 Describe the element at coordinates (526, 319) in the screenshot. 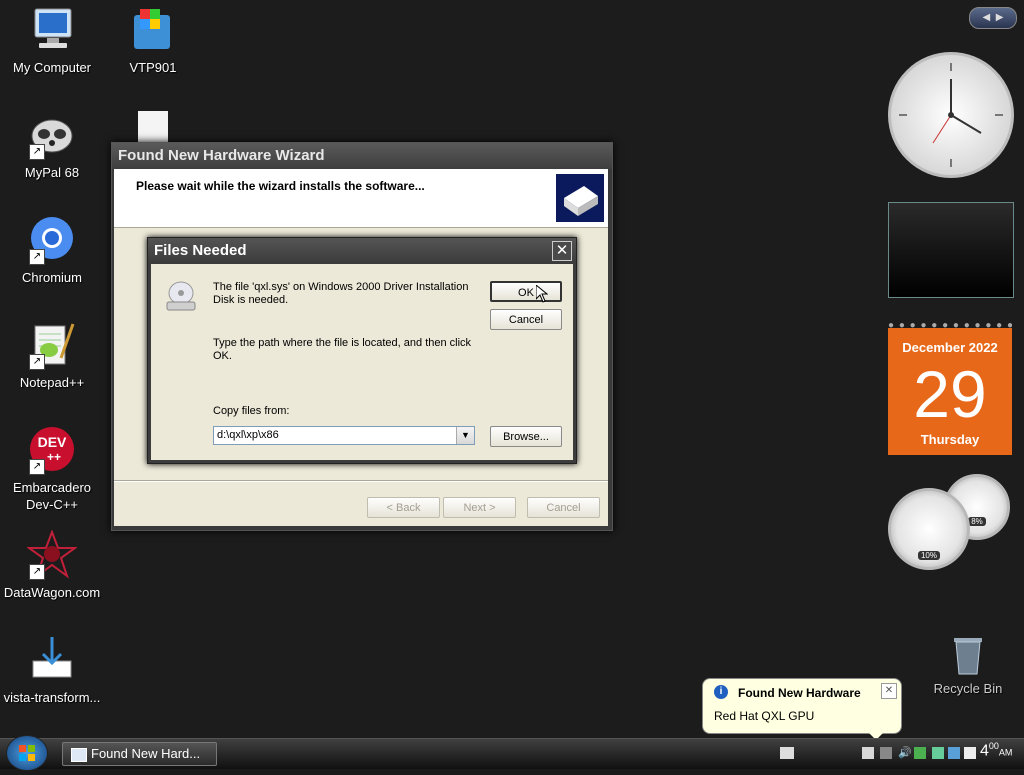

I see `files-cancel-button: Cancel` at that location.